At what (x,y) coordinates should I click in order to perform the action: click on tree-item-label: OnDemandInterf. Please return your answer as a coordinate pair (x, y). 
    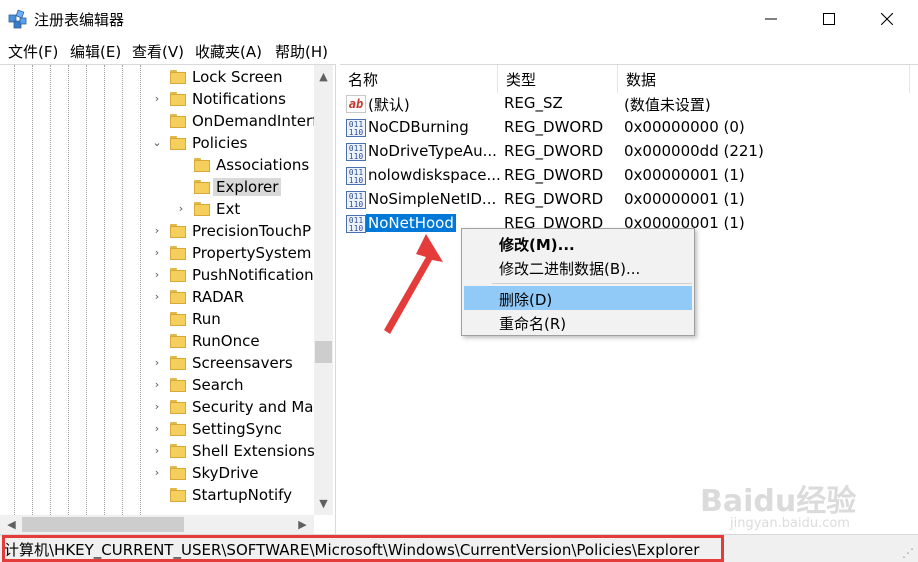
    Looking at the image, I should click on (255, 121).